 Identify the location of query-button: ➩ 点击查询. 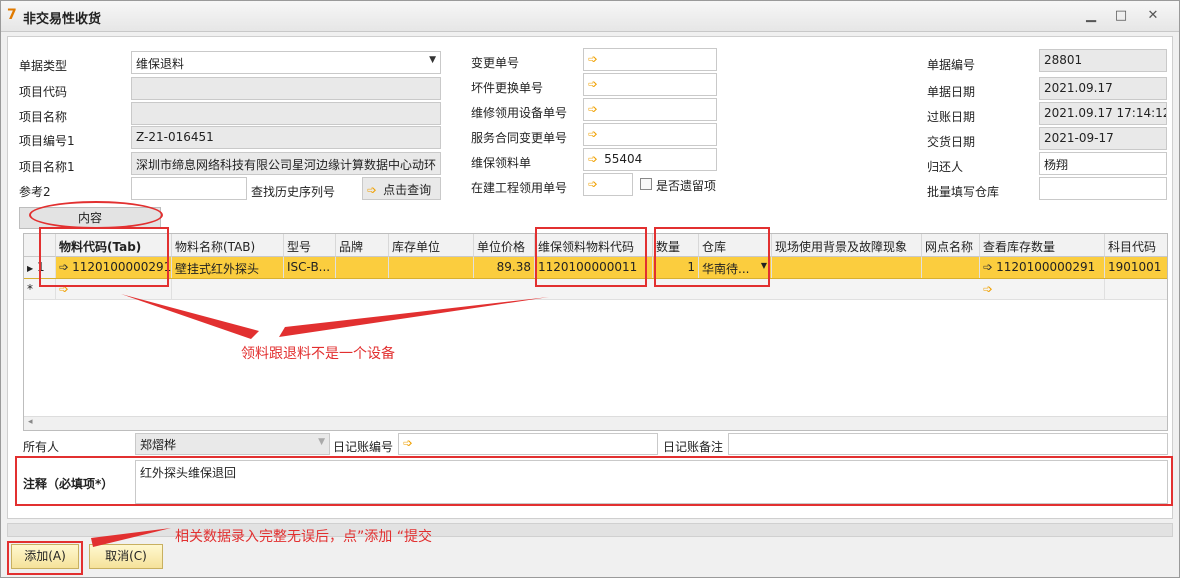
(401, 188).